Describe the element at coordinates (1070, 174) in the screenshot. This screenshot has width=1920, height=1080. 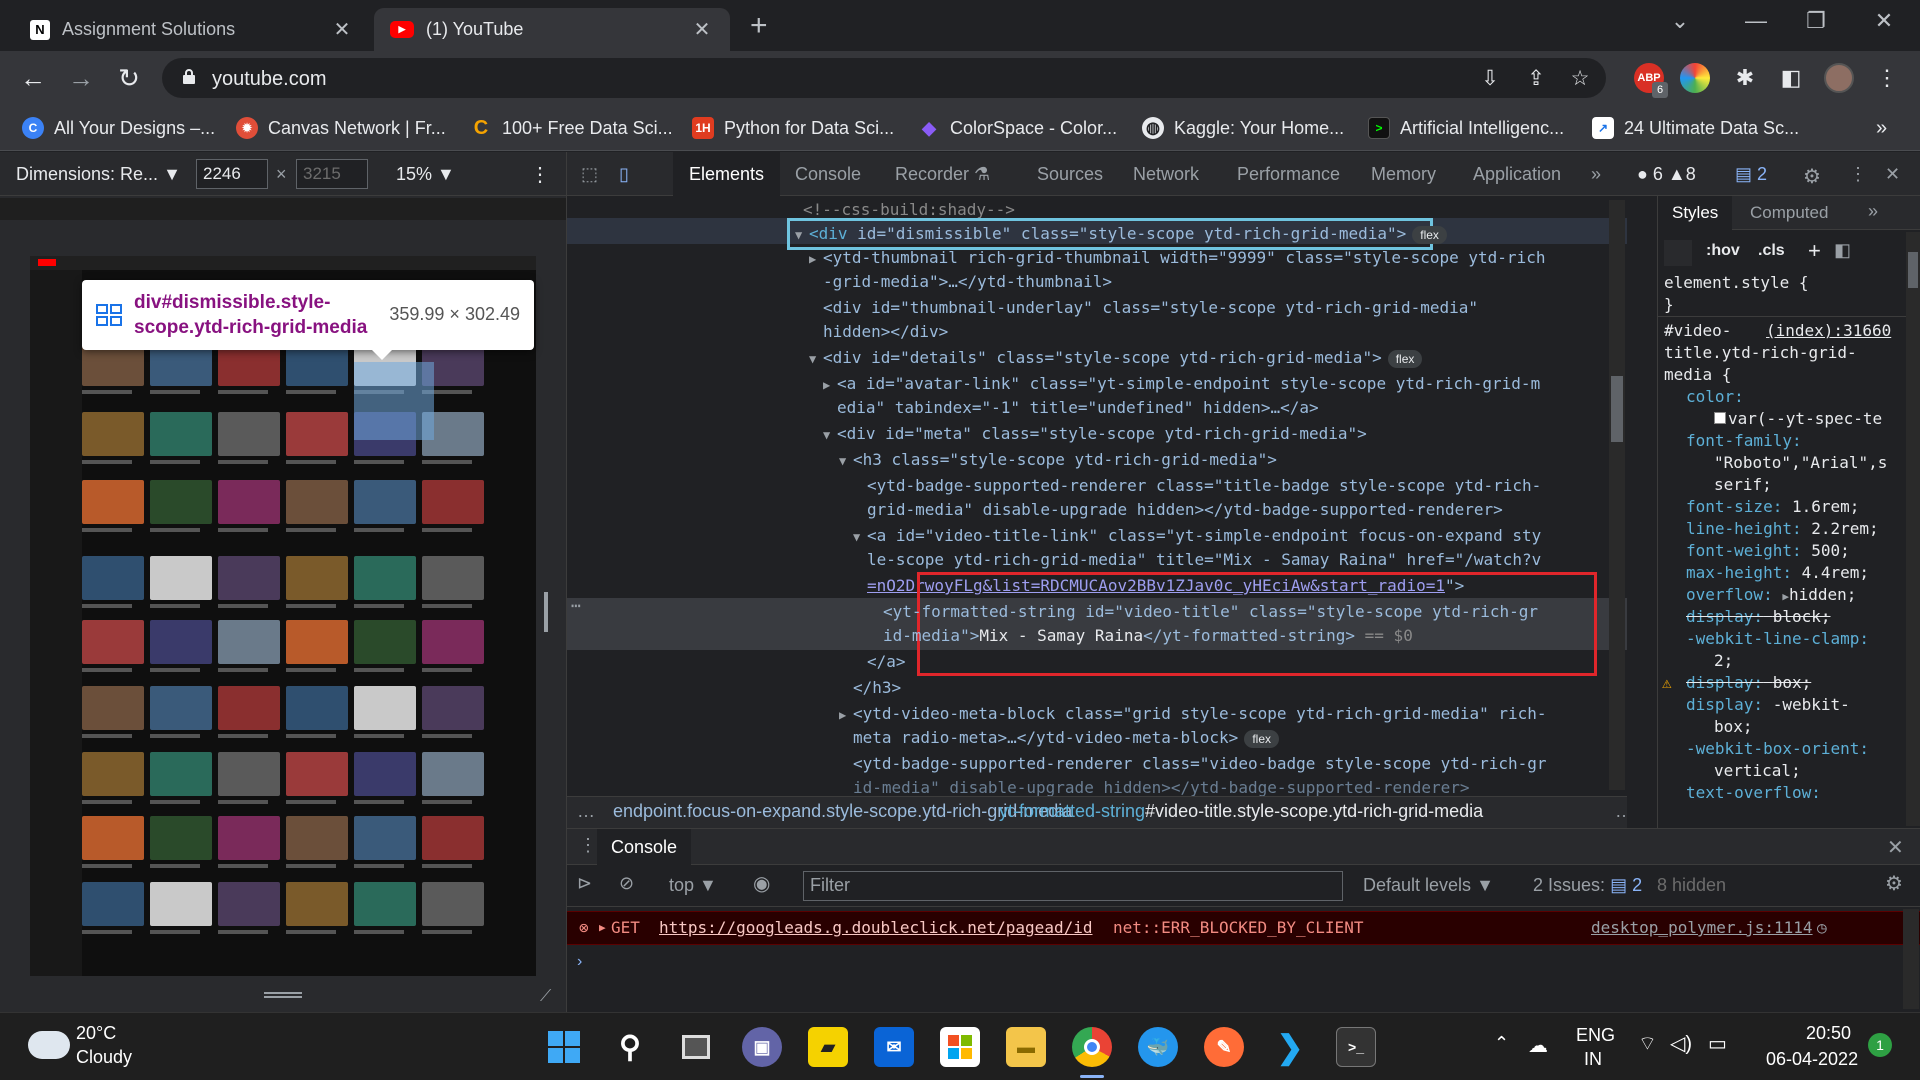
I see `tab-sources: Sources` at that location.